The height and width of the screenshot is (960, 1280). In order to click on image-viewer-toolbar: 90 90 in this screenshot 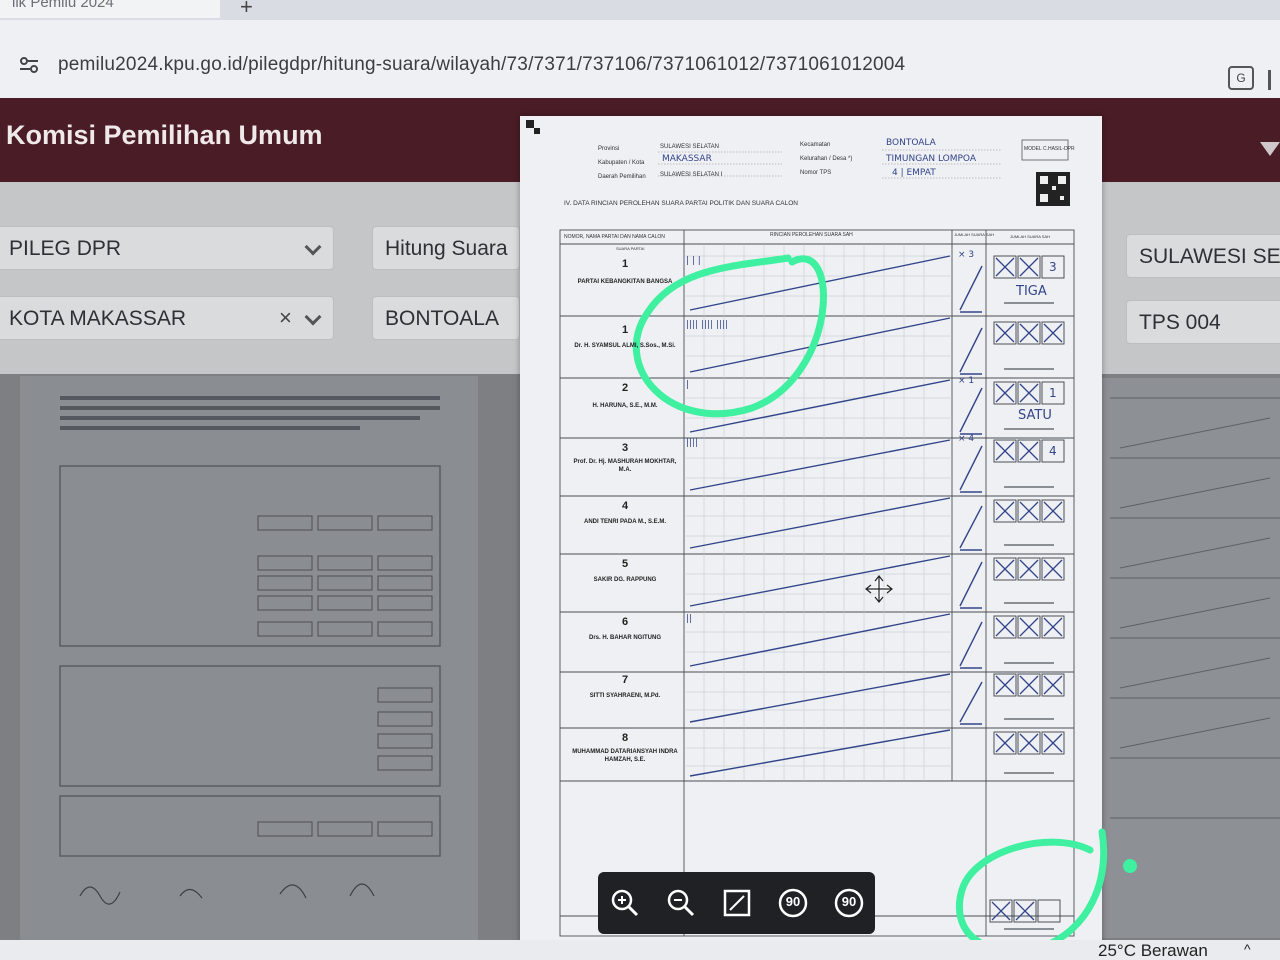, I will do `click(736, 903)`.